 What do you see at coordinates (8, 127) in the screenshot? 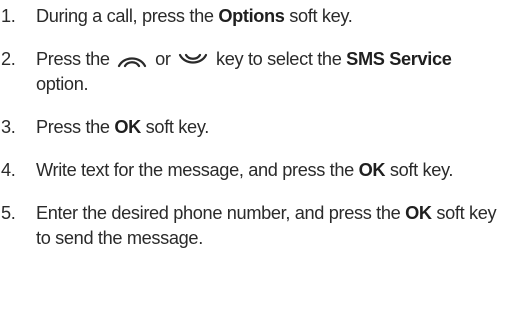
I see `step-number: 3.` at bounding box center [8, 127].